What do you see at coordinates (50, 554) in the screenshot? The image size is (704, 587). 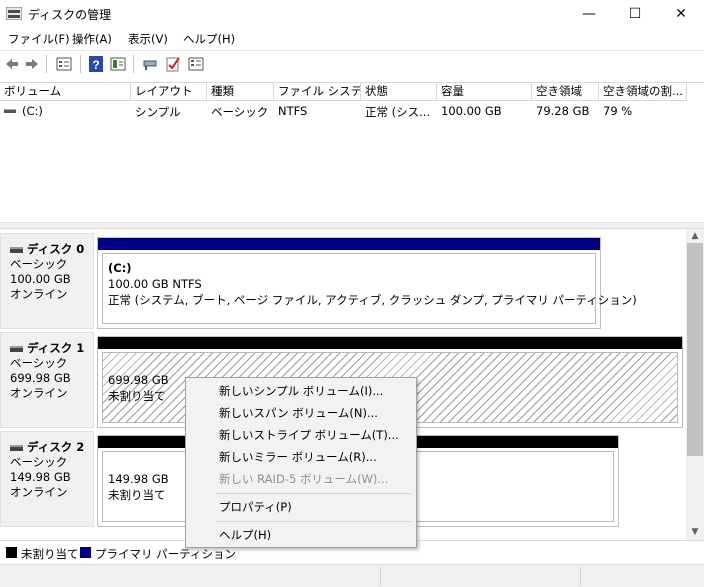 I see `legend-unallocated-label: 未割り当て` at bounding box center [50, 554].